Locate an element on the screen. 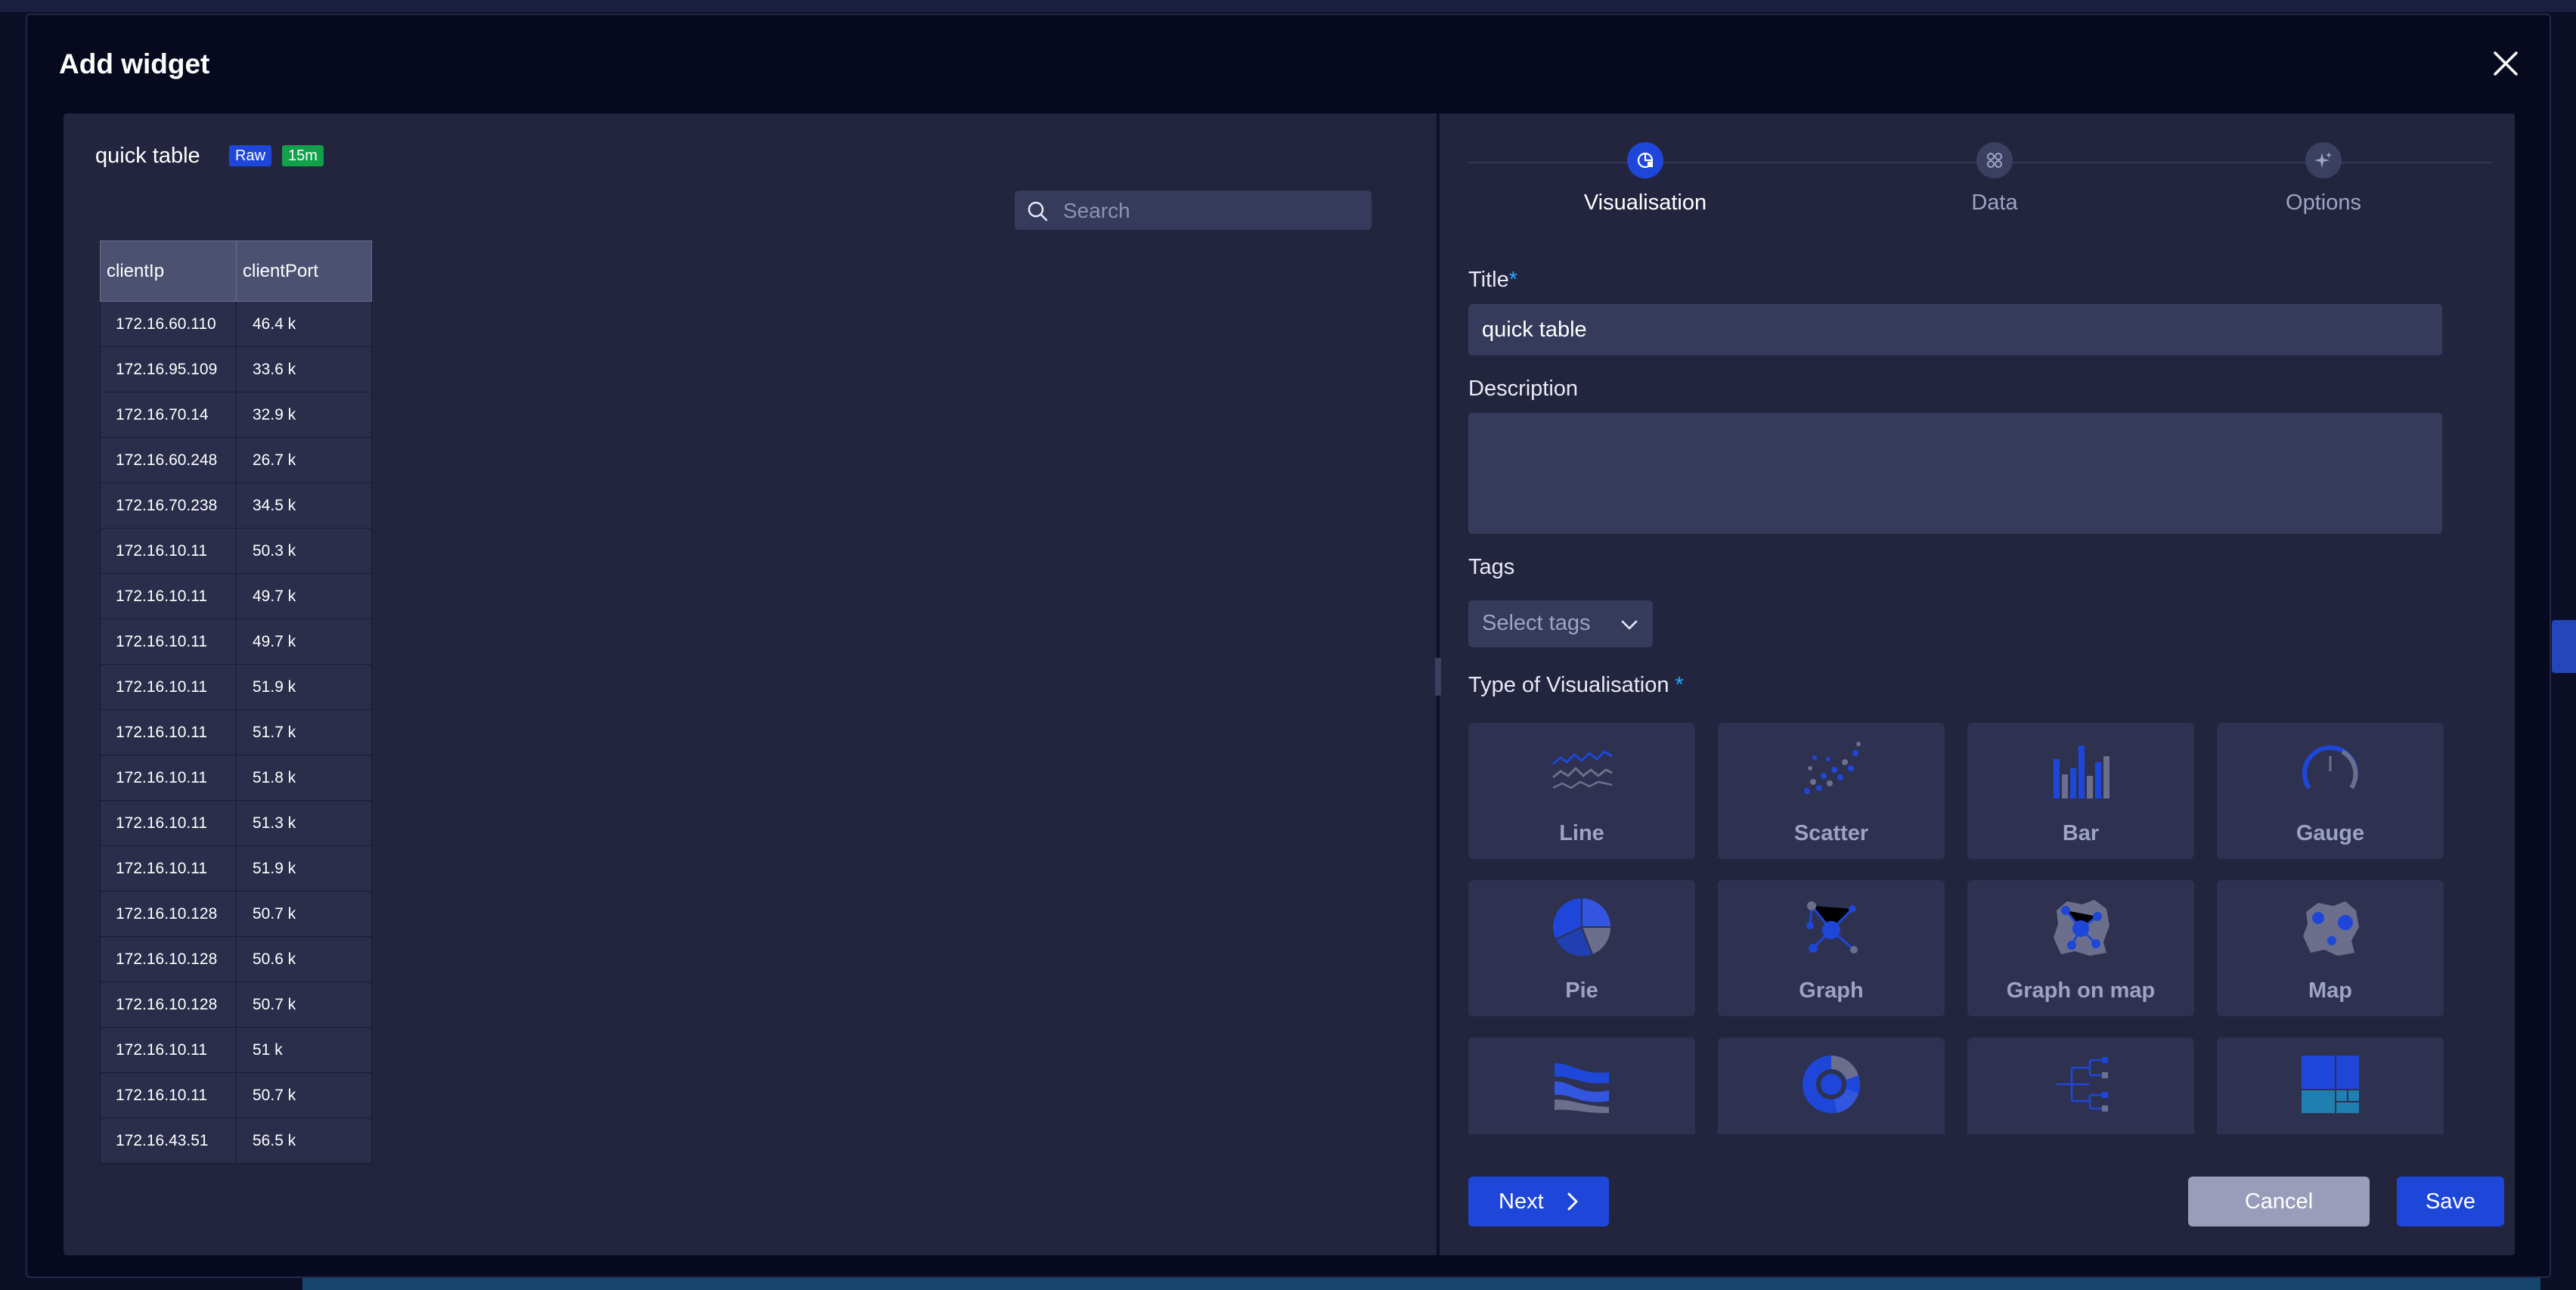 The height and width of the screenshot is (1290, 2576). viz-option-pie: Pie is located at coordinates (1582, 948).